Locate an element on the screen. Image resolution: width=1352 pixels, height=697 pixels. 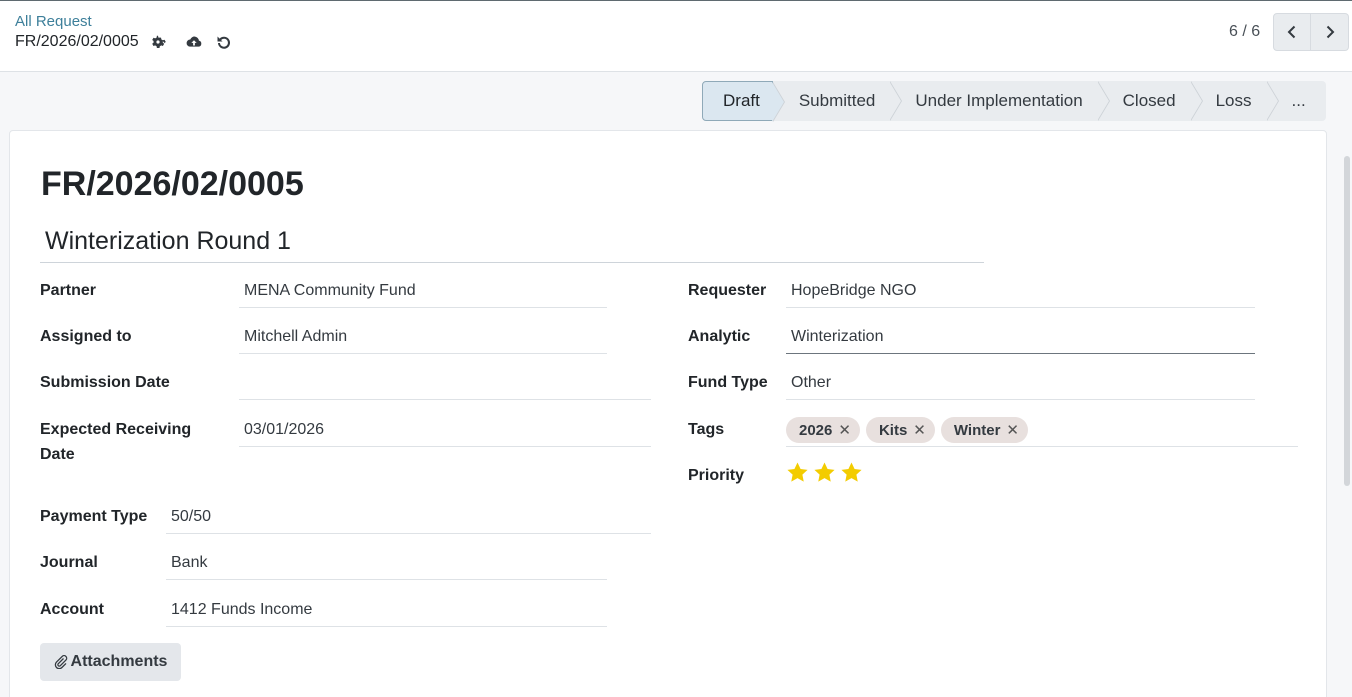
priority-label: Priority is located at coordinates (716, 475).